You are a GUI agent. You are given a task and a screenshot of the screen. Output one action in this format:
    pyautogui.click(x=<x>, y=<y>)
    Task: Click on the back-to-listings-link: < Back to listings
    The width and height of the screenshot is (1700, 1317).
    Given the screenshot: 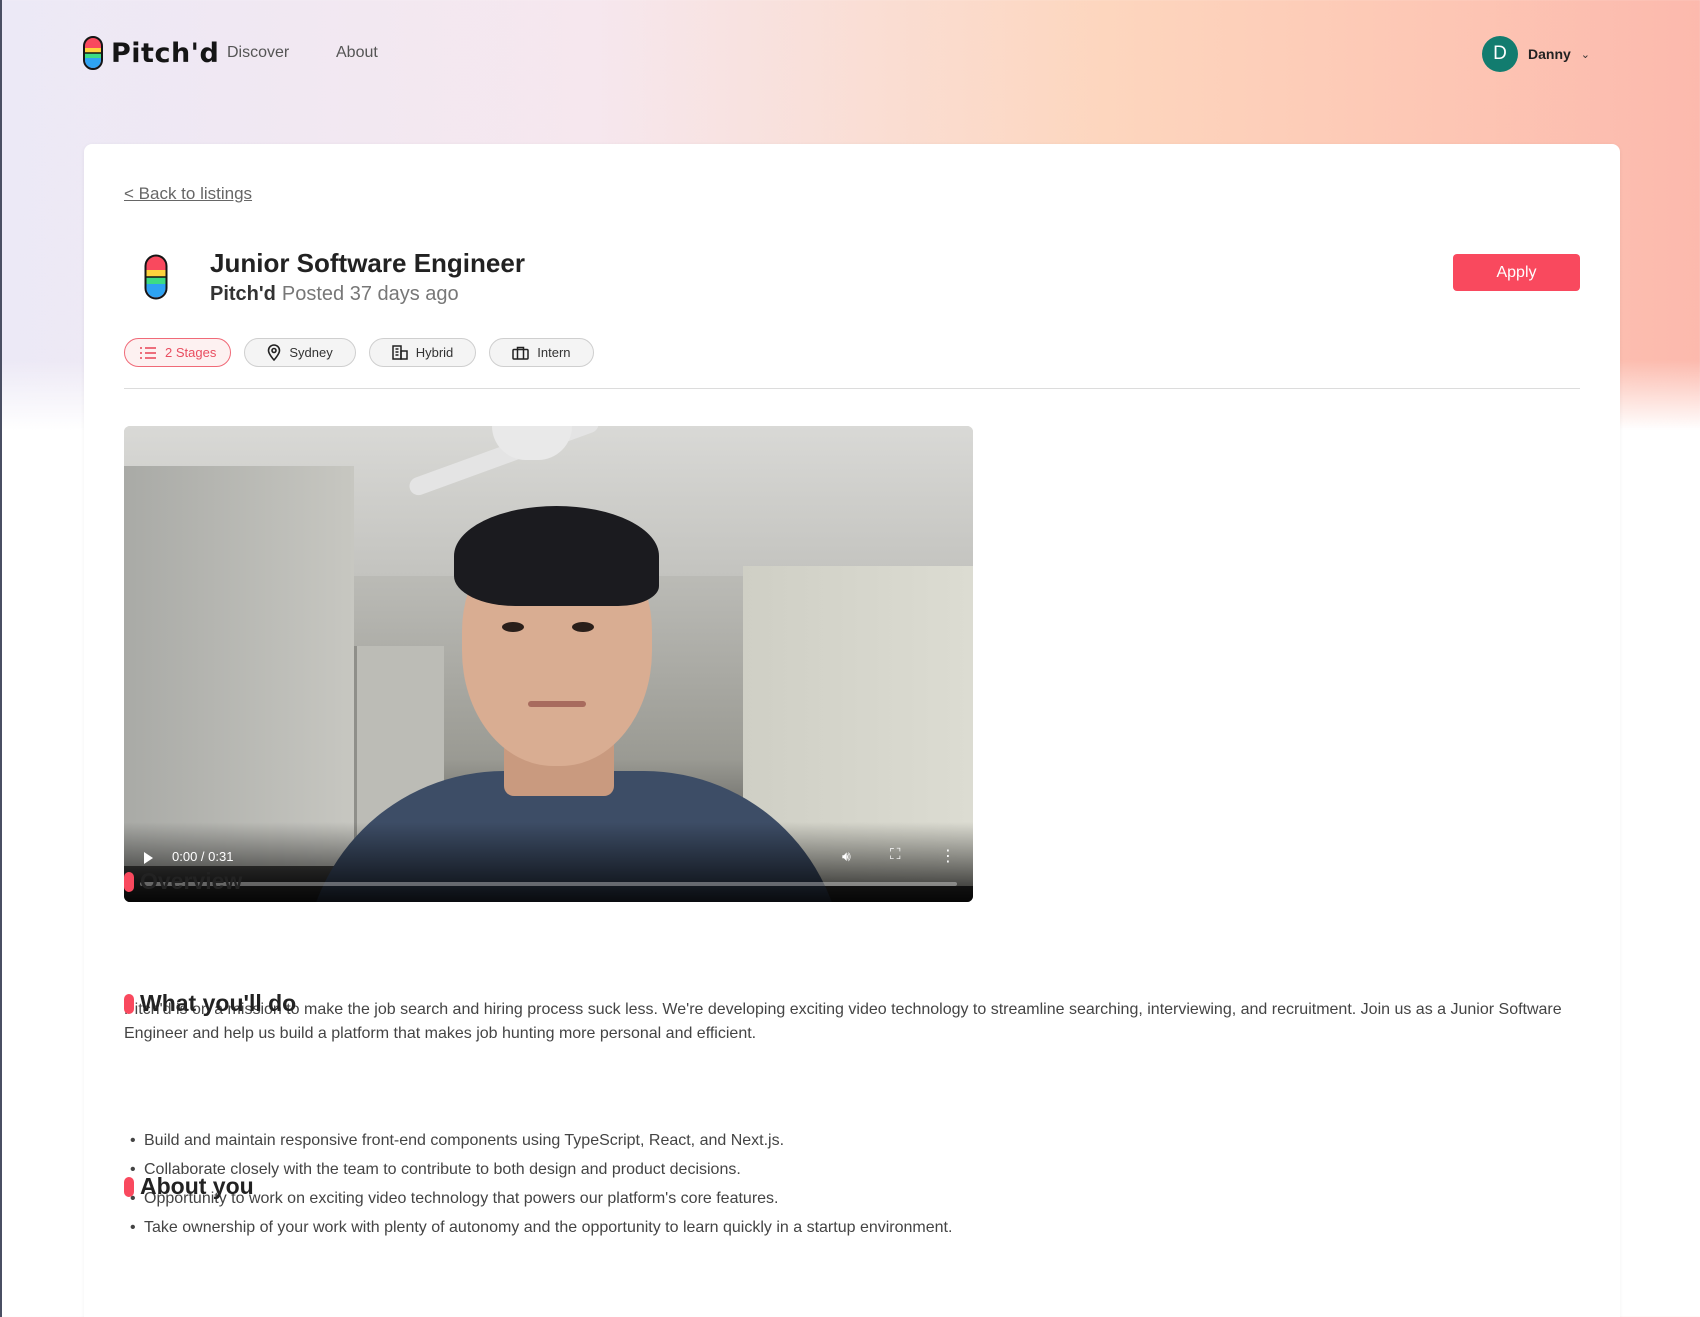 What is the action you would take?
    pyautogui.click(x=188, y=194)
    